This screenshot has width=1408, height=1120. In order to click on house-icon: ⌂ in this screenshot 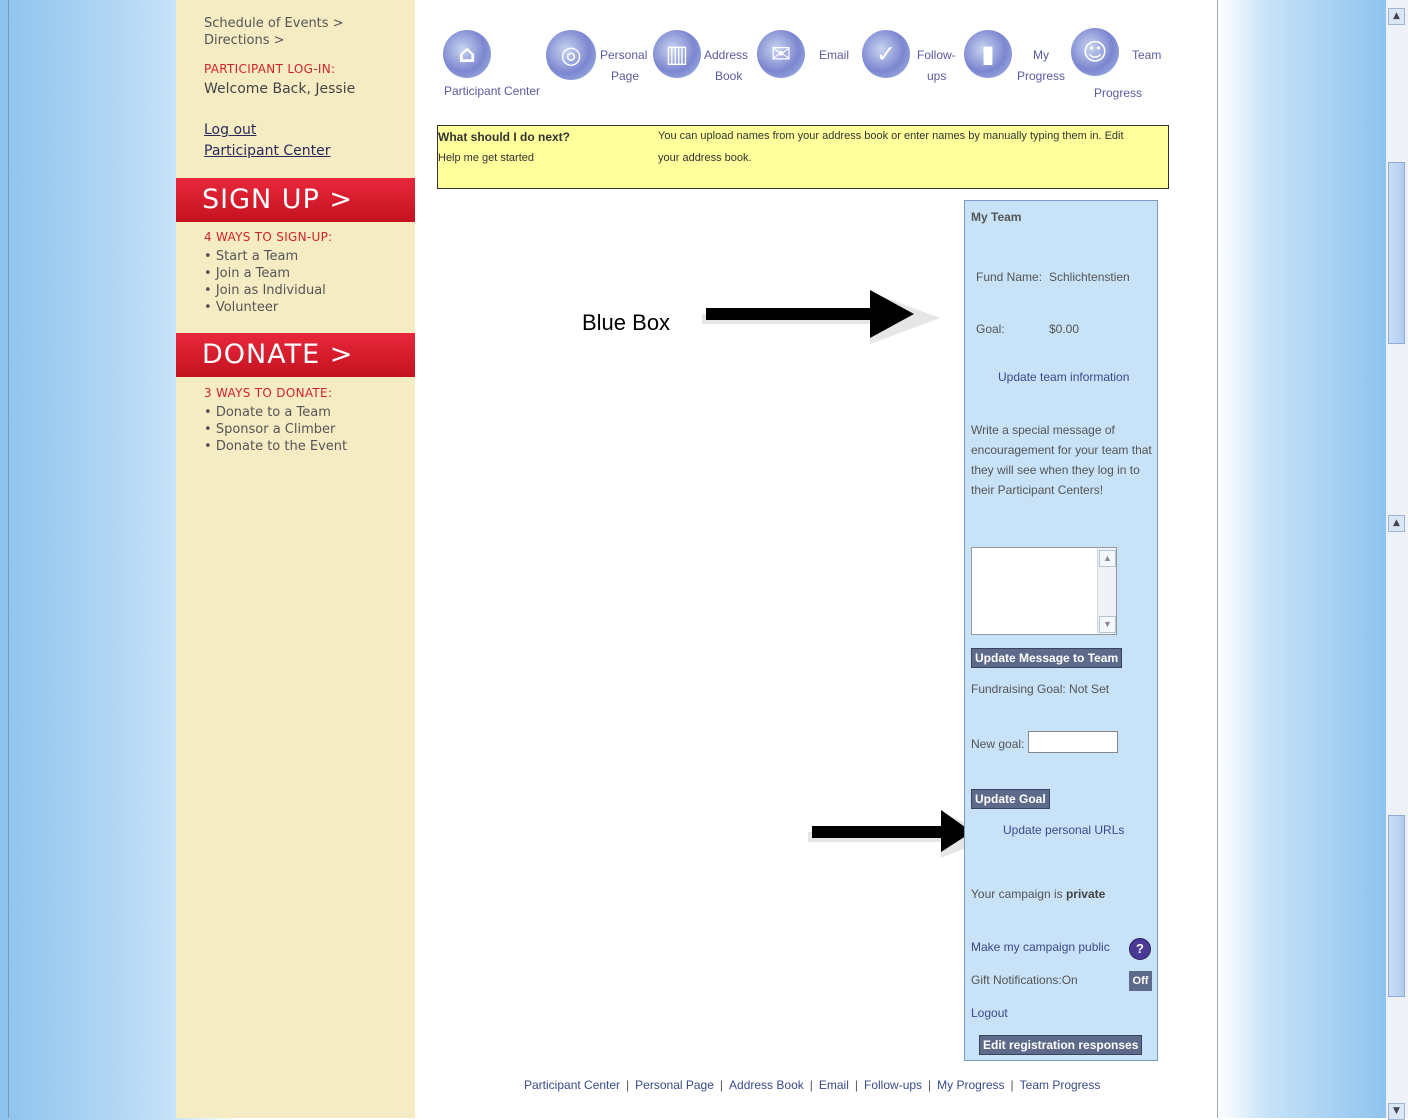, I will do `click(467, 54)`.